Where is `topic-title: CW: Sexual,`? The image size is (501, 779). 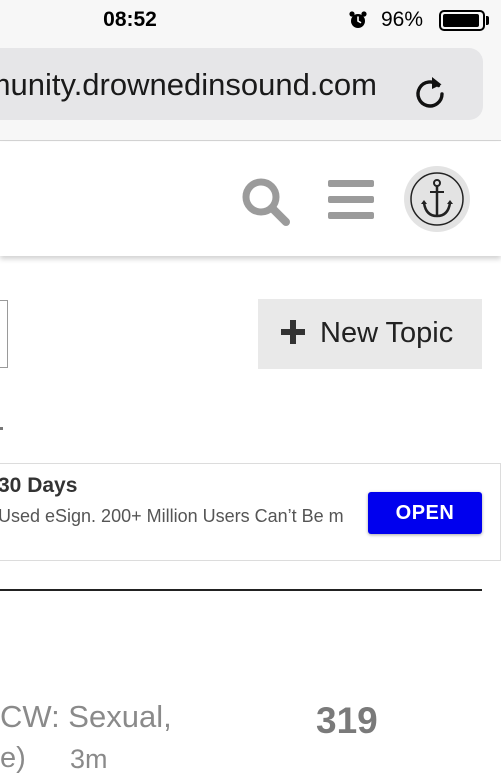 topic-title: CW: Sexual, is located at coordinates (86, 717).